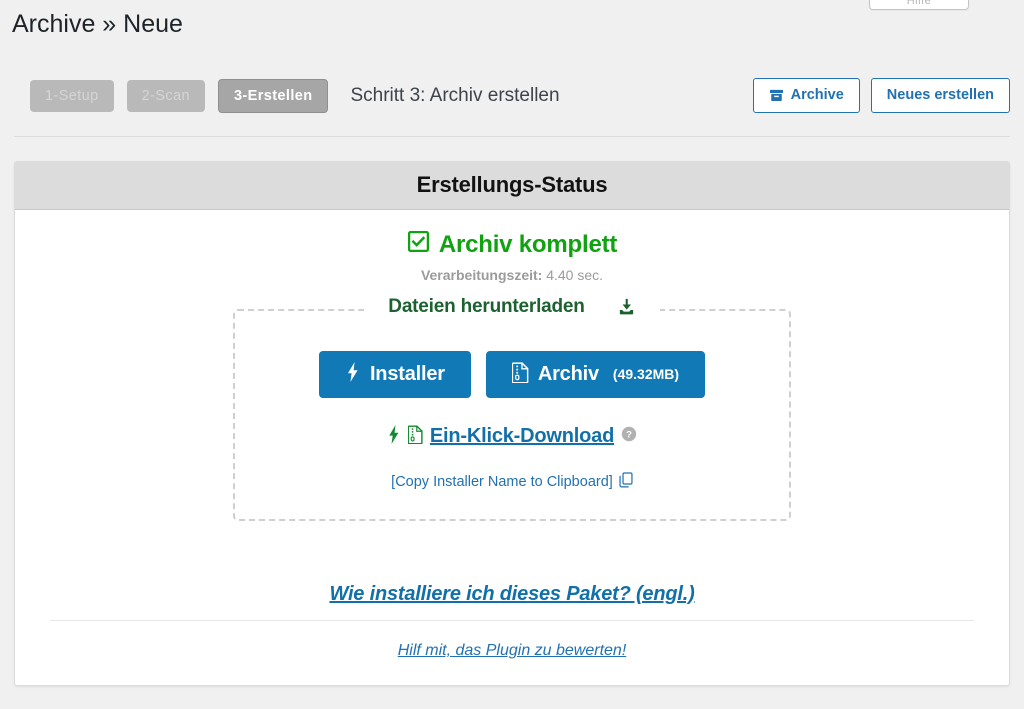 The image size is (1024, 709). I want to click on copy-icon, so click(626, 482).